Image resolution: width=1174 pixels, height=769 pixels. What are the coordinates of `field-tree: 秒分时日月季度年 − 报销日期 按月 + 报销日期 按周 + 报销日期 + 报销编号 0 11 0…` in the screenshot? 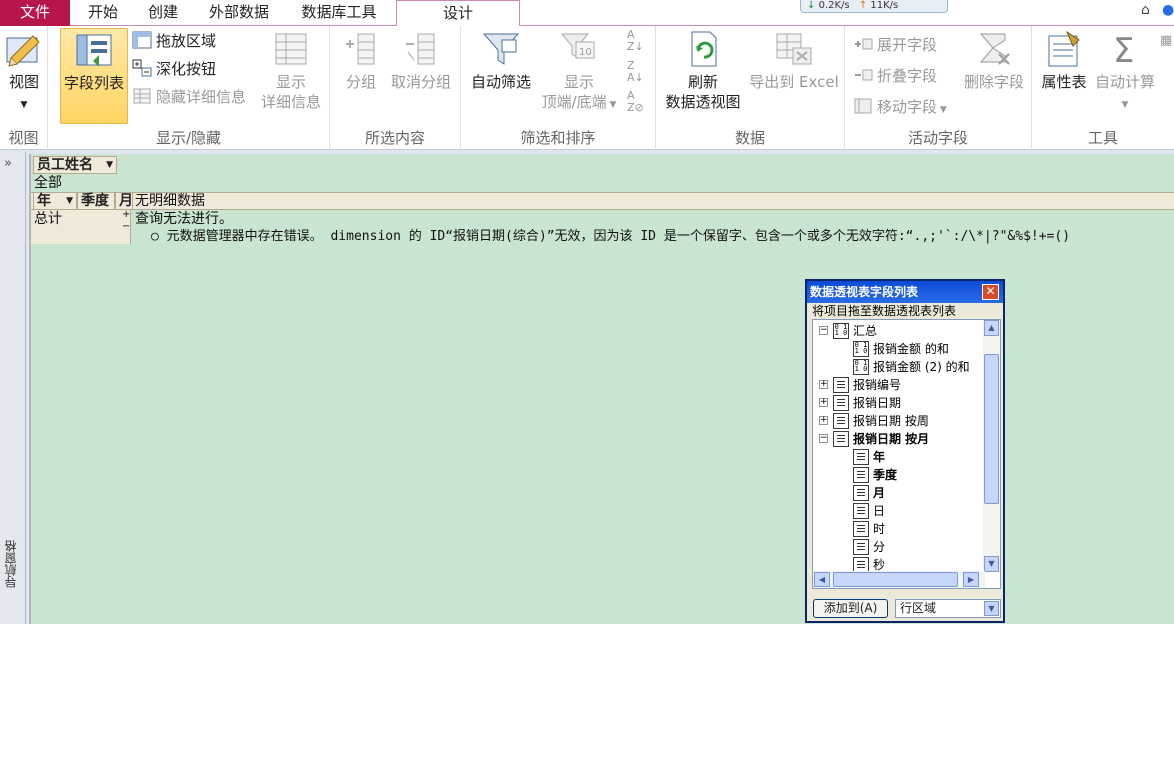 It's located at (906, 454).